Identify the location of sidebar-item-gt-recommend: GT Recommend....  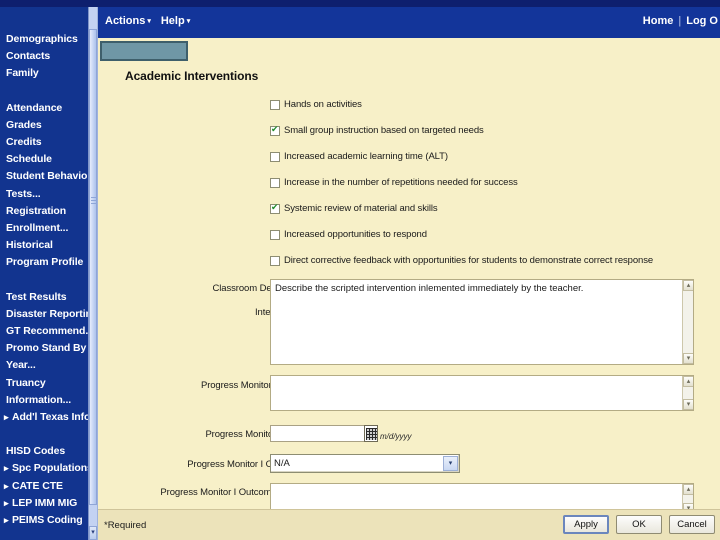
(47, 331).